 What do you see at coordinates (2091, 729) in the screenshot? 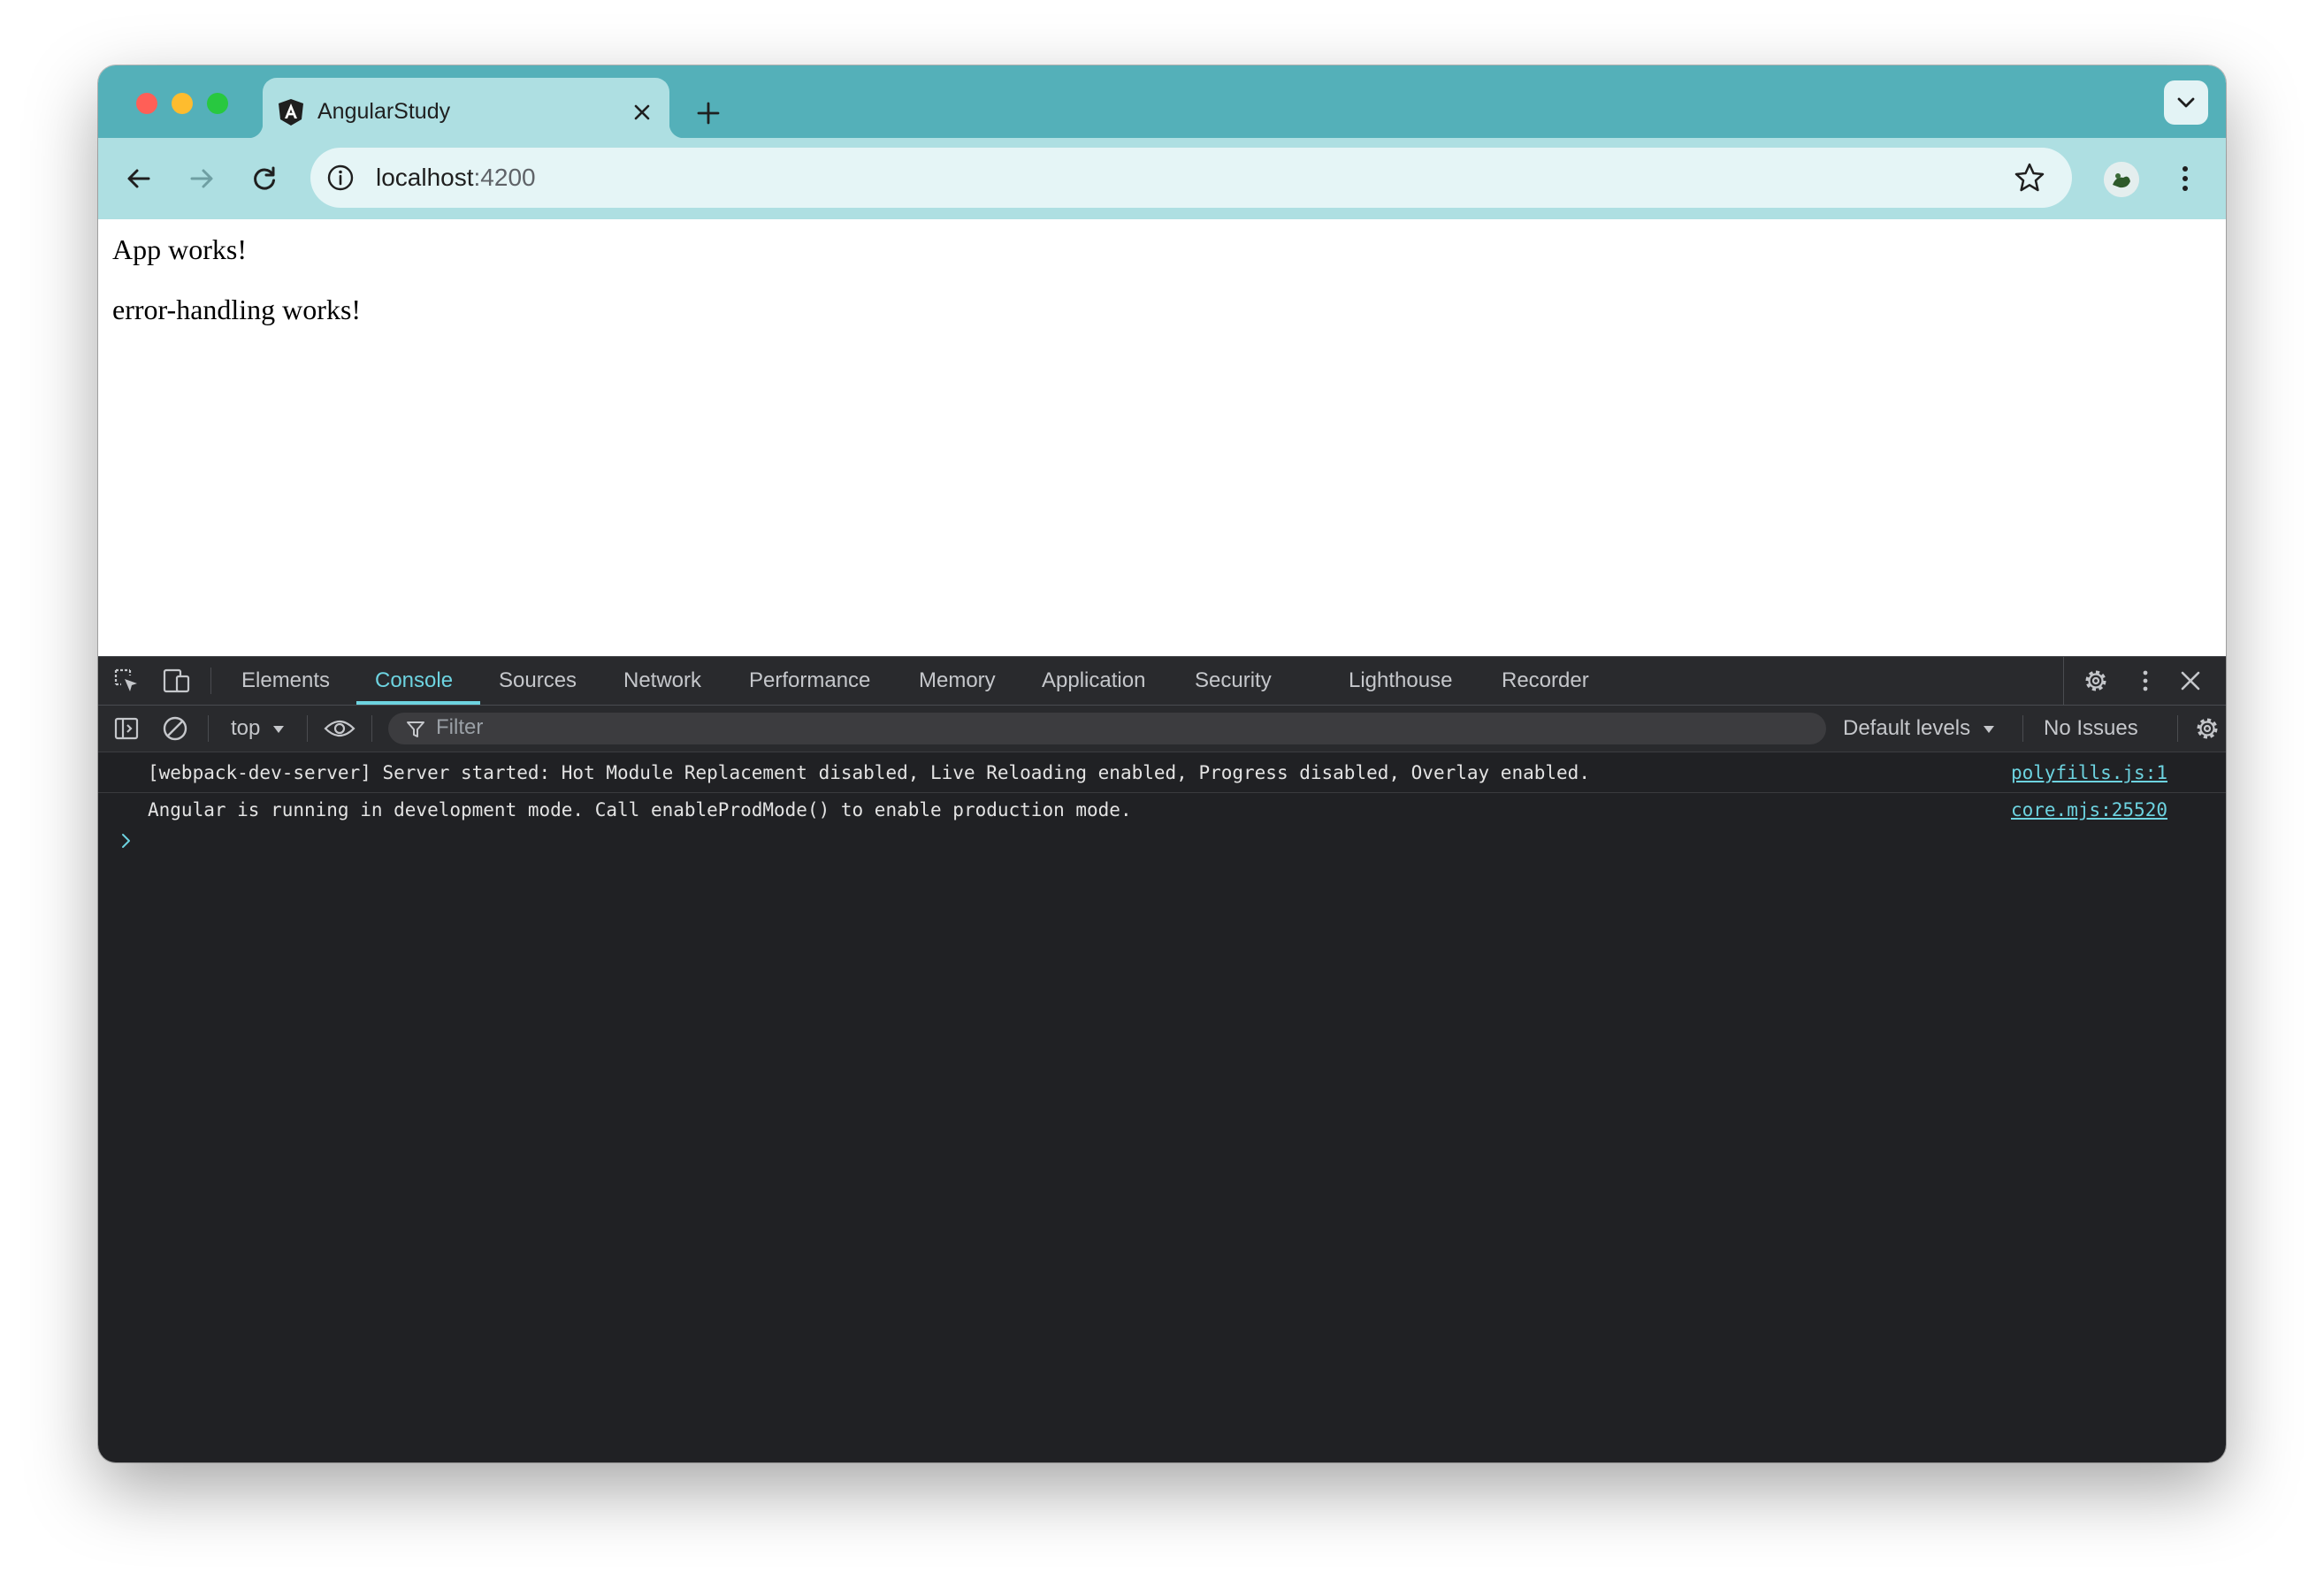
I see `issues-counter: No Issues` at bounding box center [2091, 729].